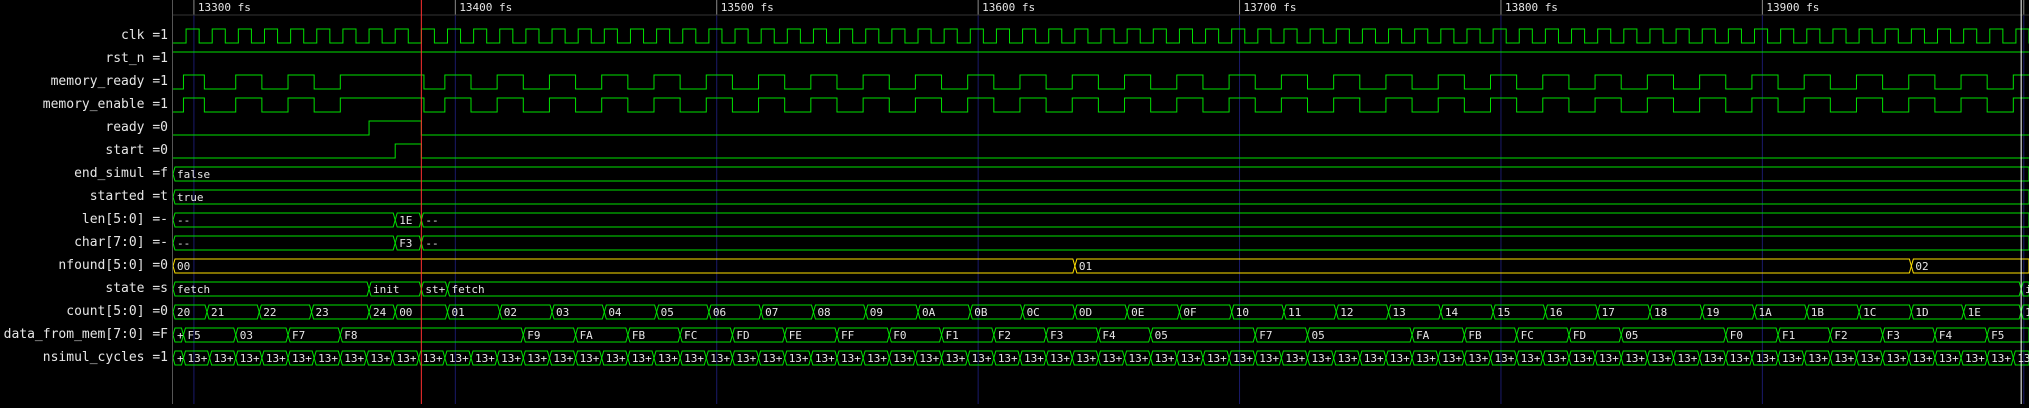 The width and height of the screenshot is (2029, 408). I want to click on bus-value-label: 00, so click(183, 266).